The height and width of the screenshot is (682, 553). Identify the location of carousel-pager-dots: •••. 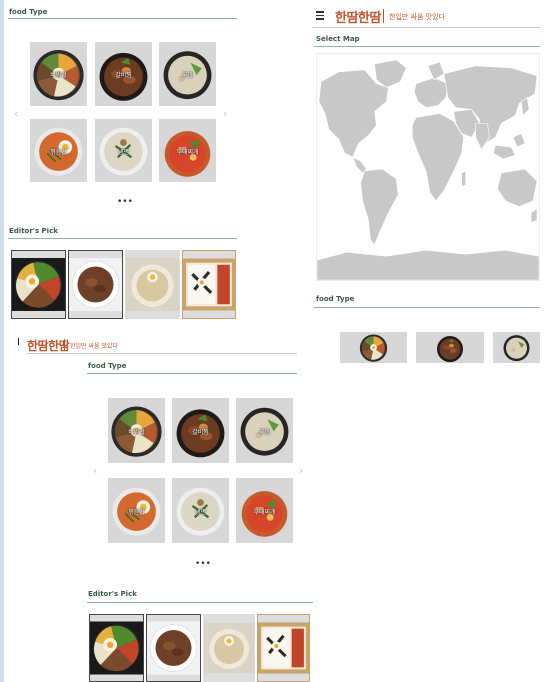
(125, 202).